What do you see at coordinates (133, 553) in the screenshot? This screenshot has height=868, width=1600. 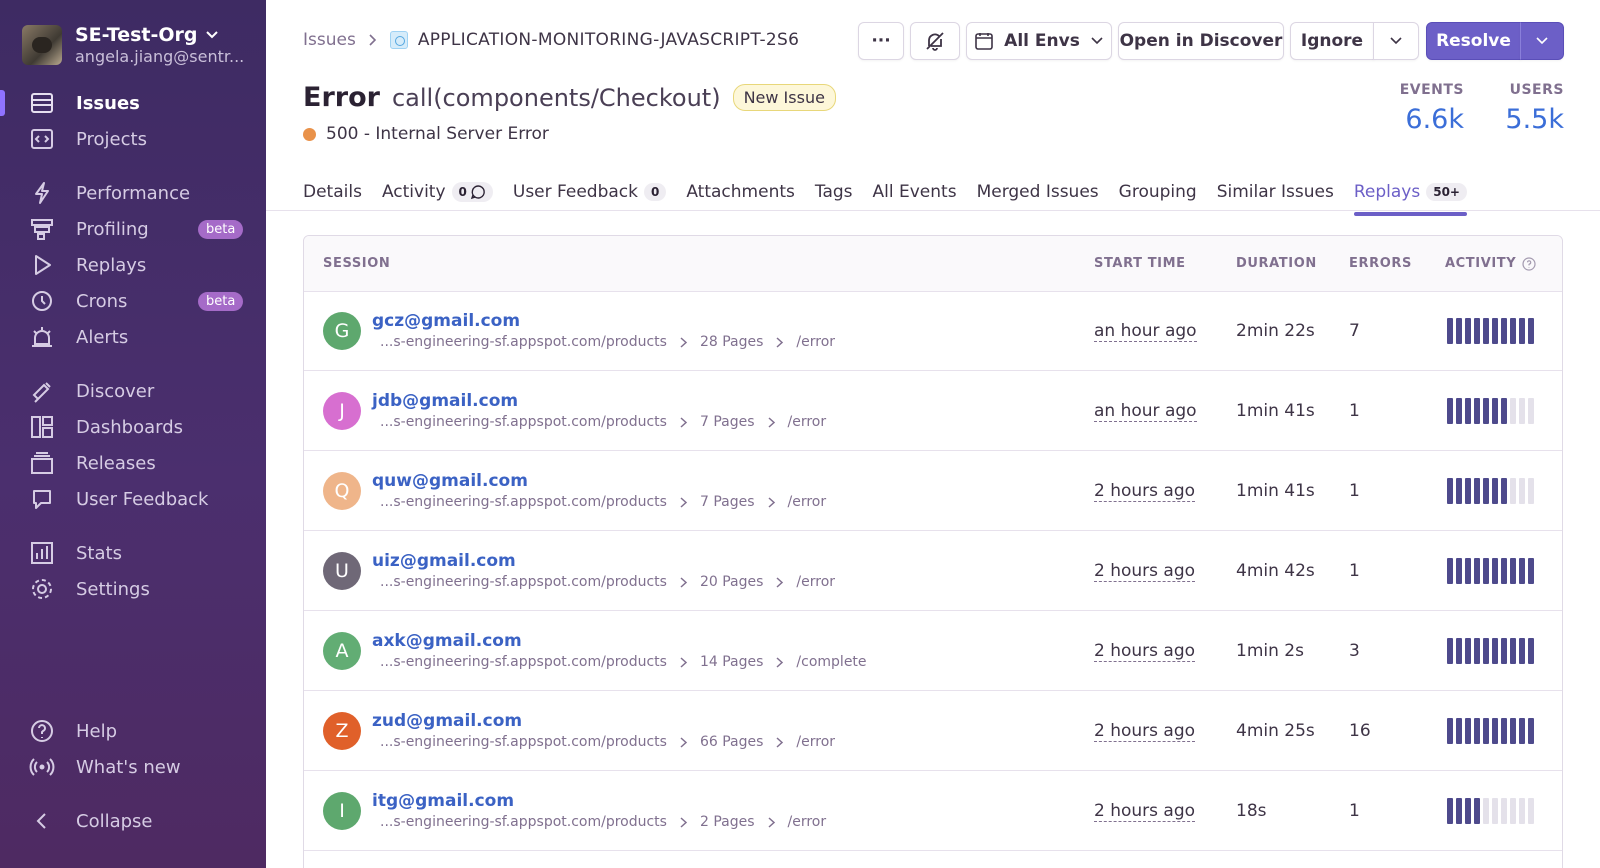 I see `sidebar-item-stats: Stats` at bounding box center [133, 553].